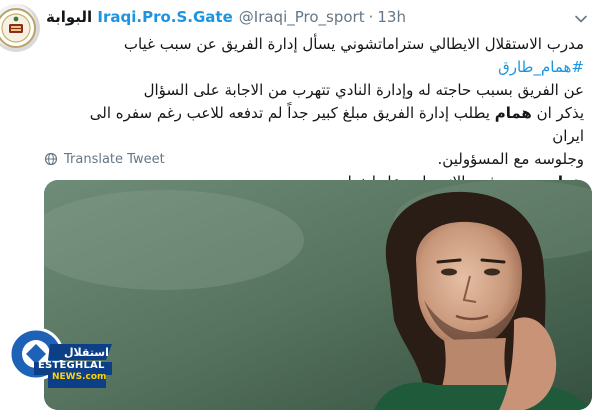 This screenshot has height=410, width=600. I want to click on hashtag-link: #همام_طارق, so click(541, 67).